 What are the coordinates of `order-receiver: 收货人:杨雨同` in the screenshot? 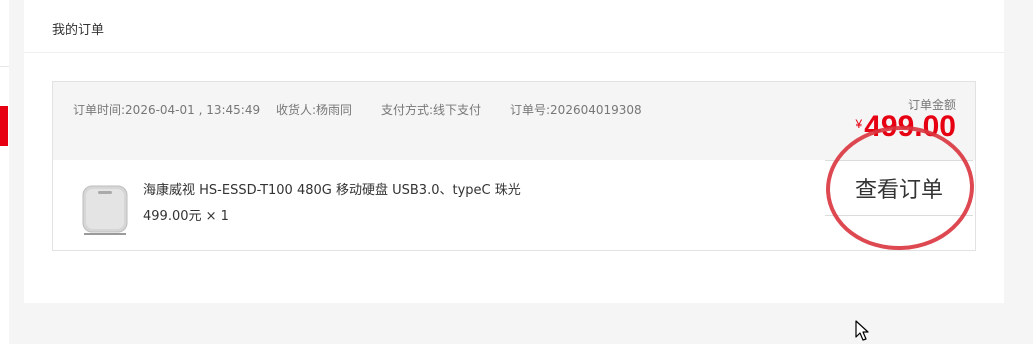 It's located at (314, 110).